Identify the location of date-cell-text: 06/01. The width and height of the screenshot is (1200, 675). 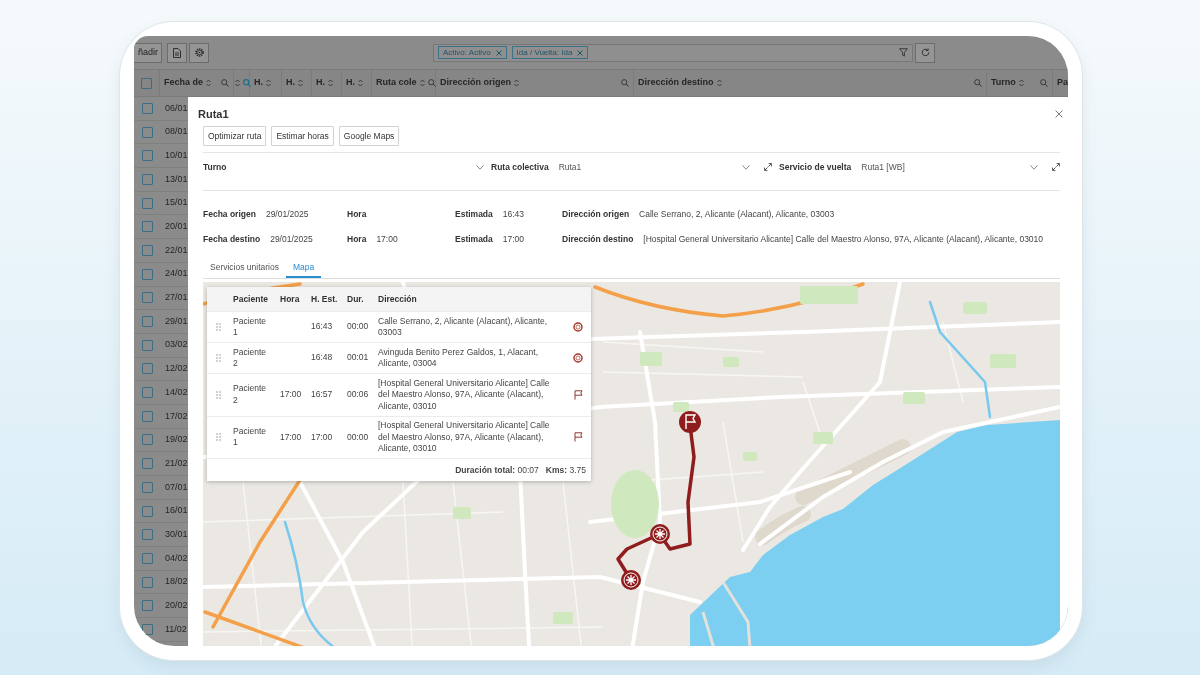
(176, 108).